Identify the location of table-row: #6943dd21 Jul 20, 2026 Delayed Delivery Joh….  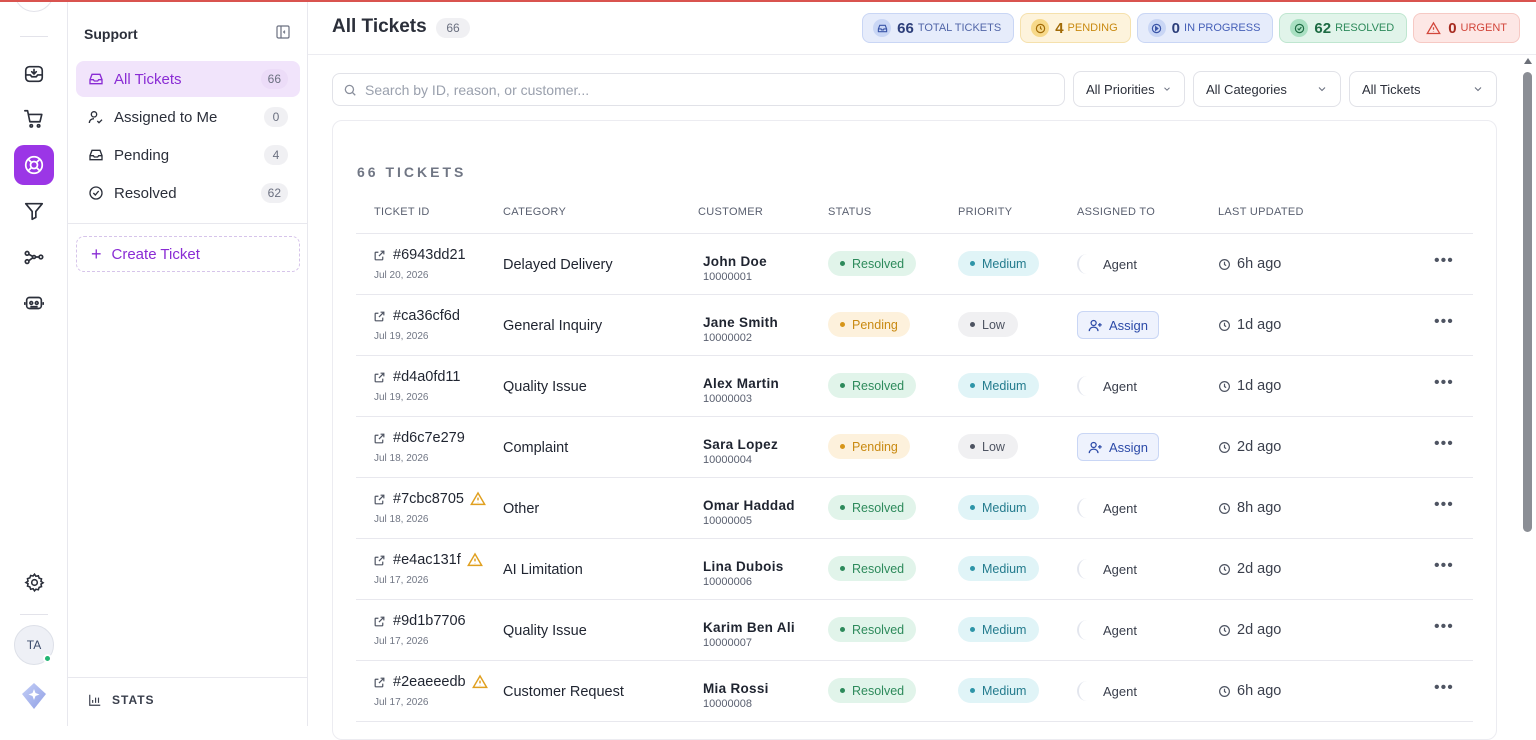
(914, 264).